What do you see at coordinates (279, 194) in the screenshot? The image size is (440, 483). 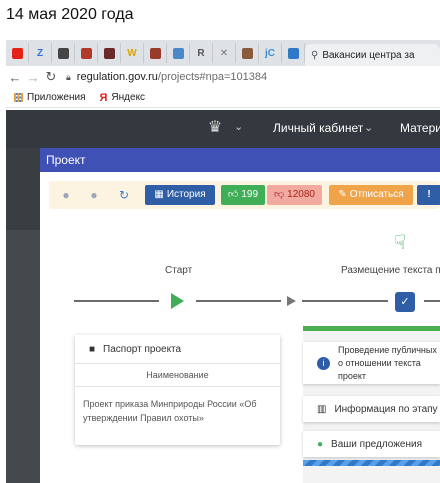 I see `thumbs-down-icon: 👎︎` at bounding box center [279, 194].